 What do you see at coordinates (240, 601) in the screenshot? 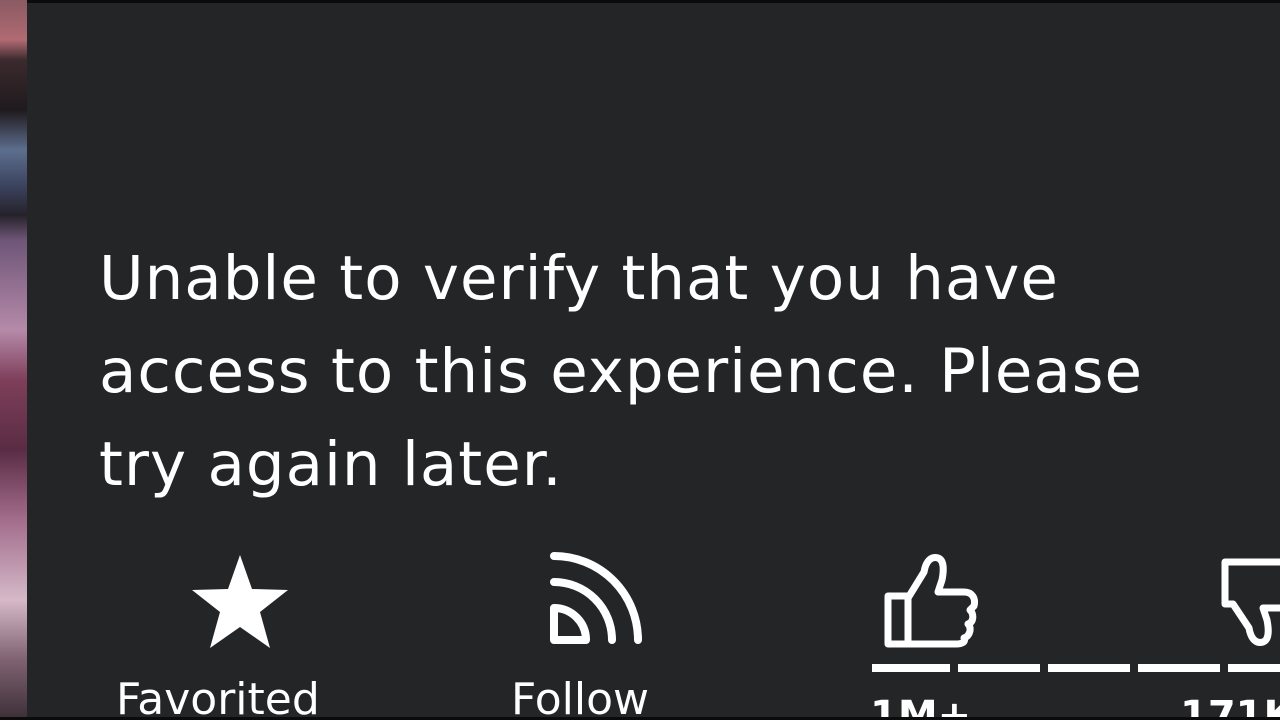
I see `star-icon` at bounding box center [240, 601].